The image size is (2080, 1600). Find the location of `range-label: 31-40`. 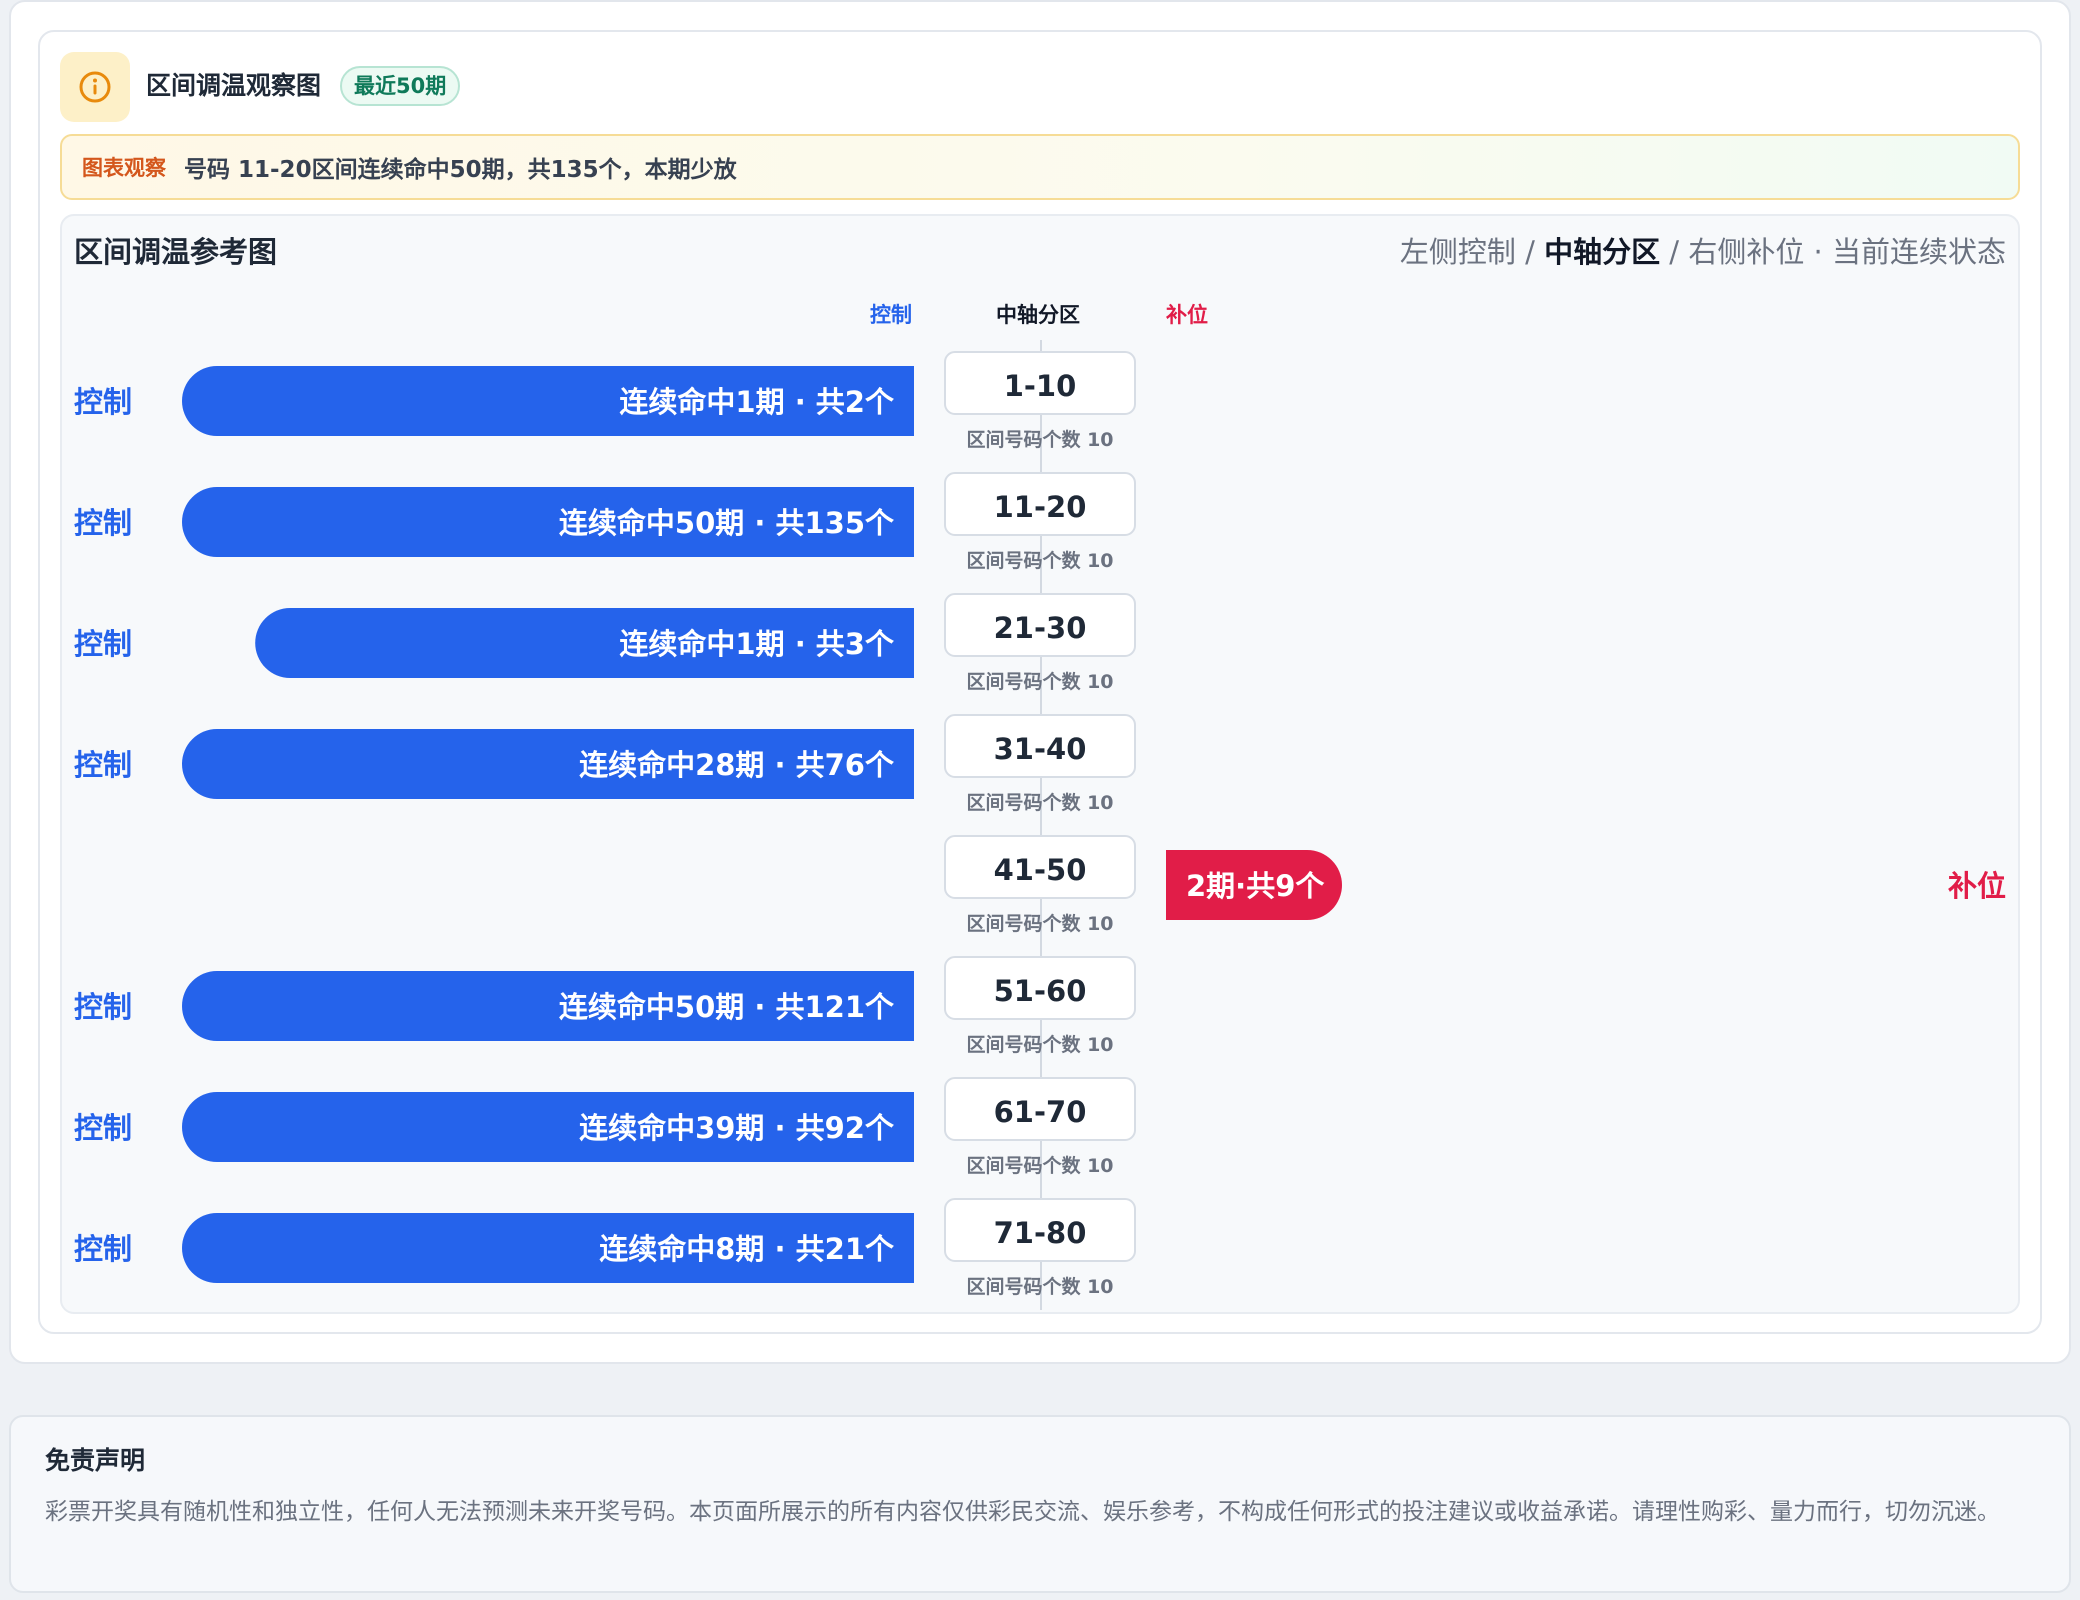

range-label: 31-40 is located at coordinates (1040, 749).